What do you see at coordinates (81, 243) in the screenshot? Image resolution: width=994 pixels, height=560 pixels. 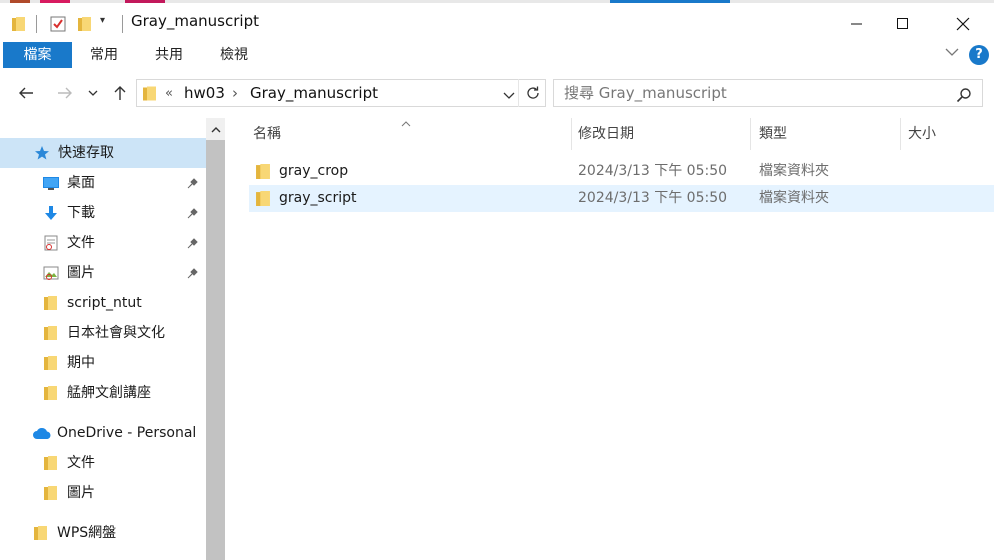 I see `nav-label-documents: 文件` at bounding box center [81, 243].